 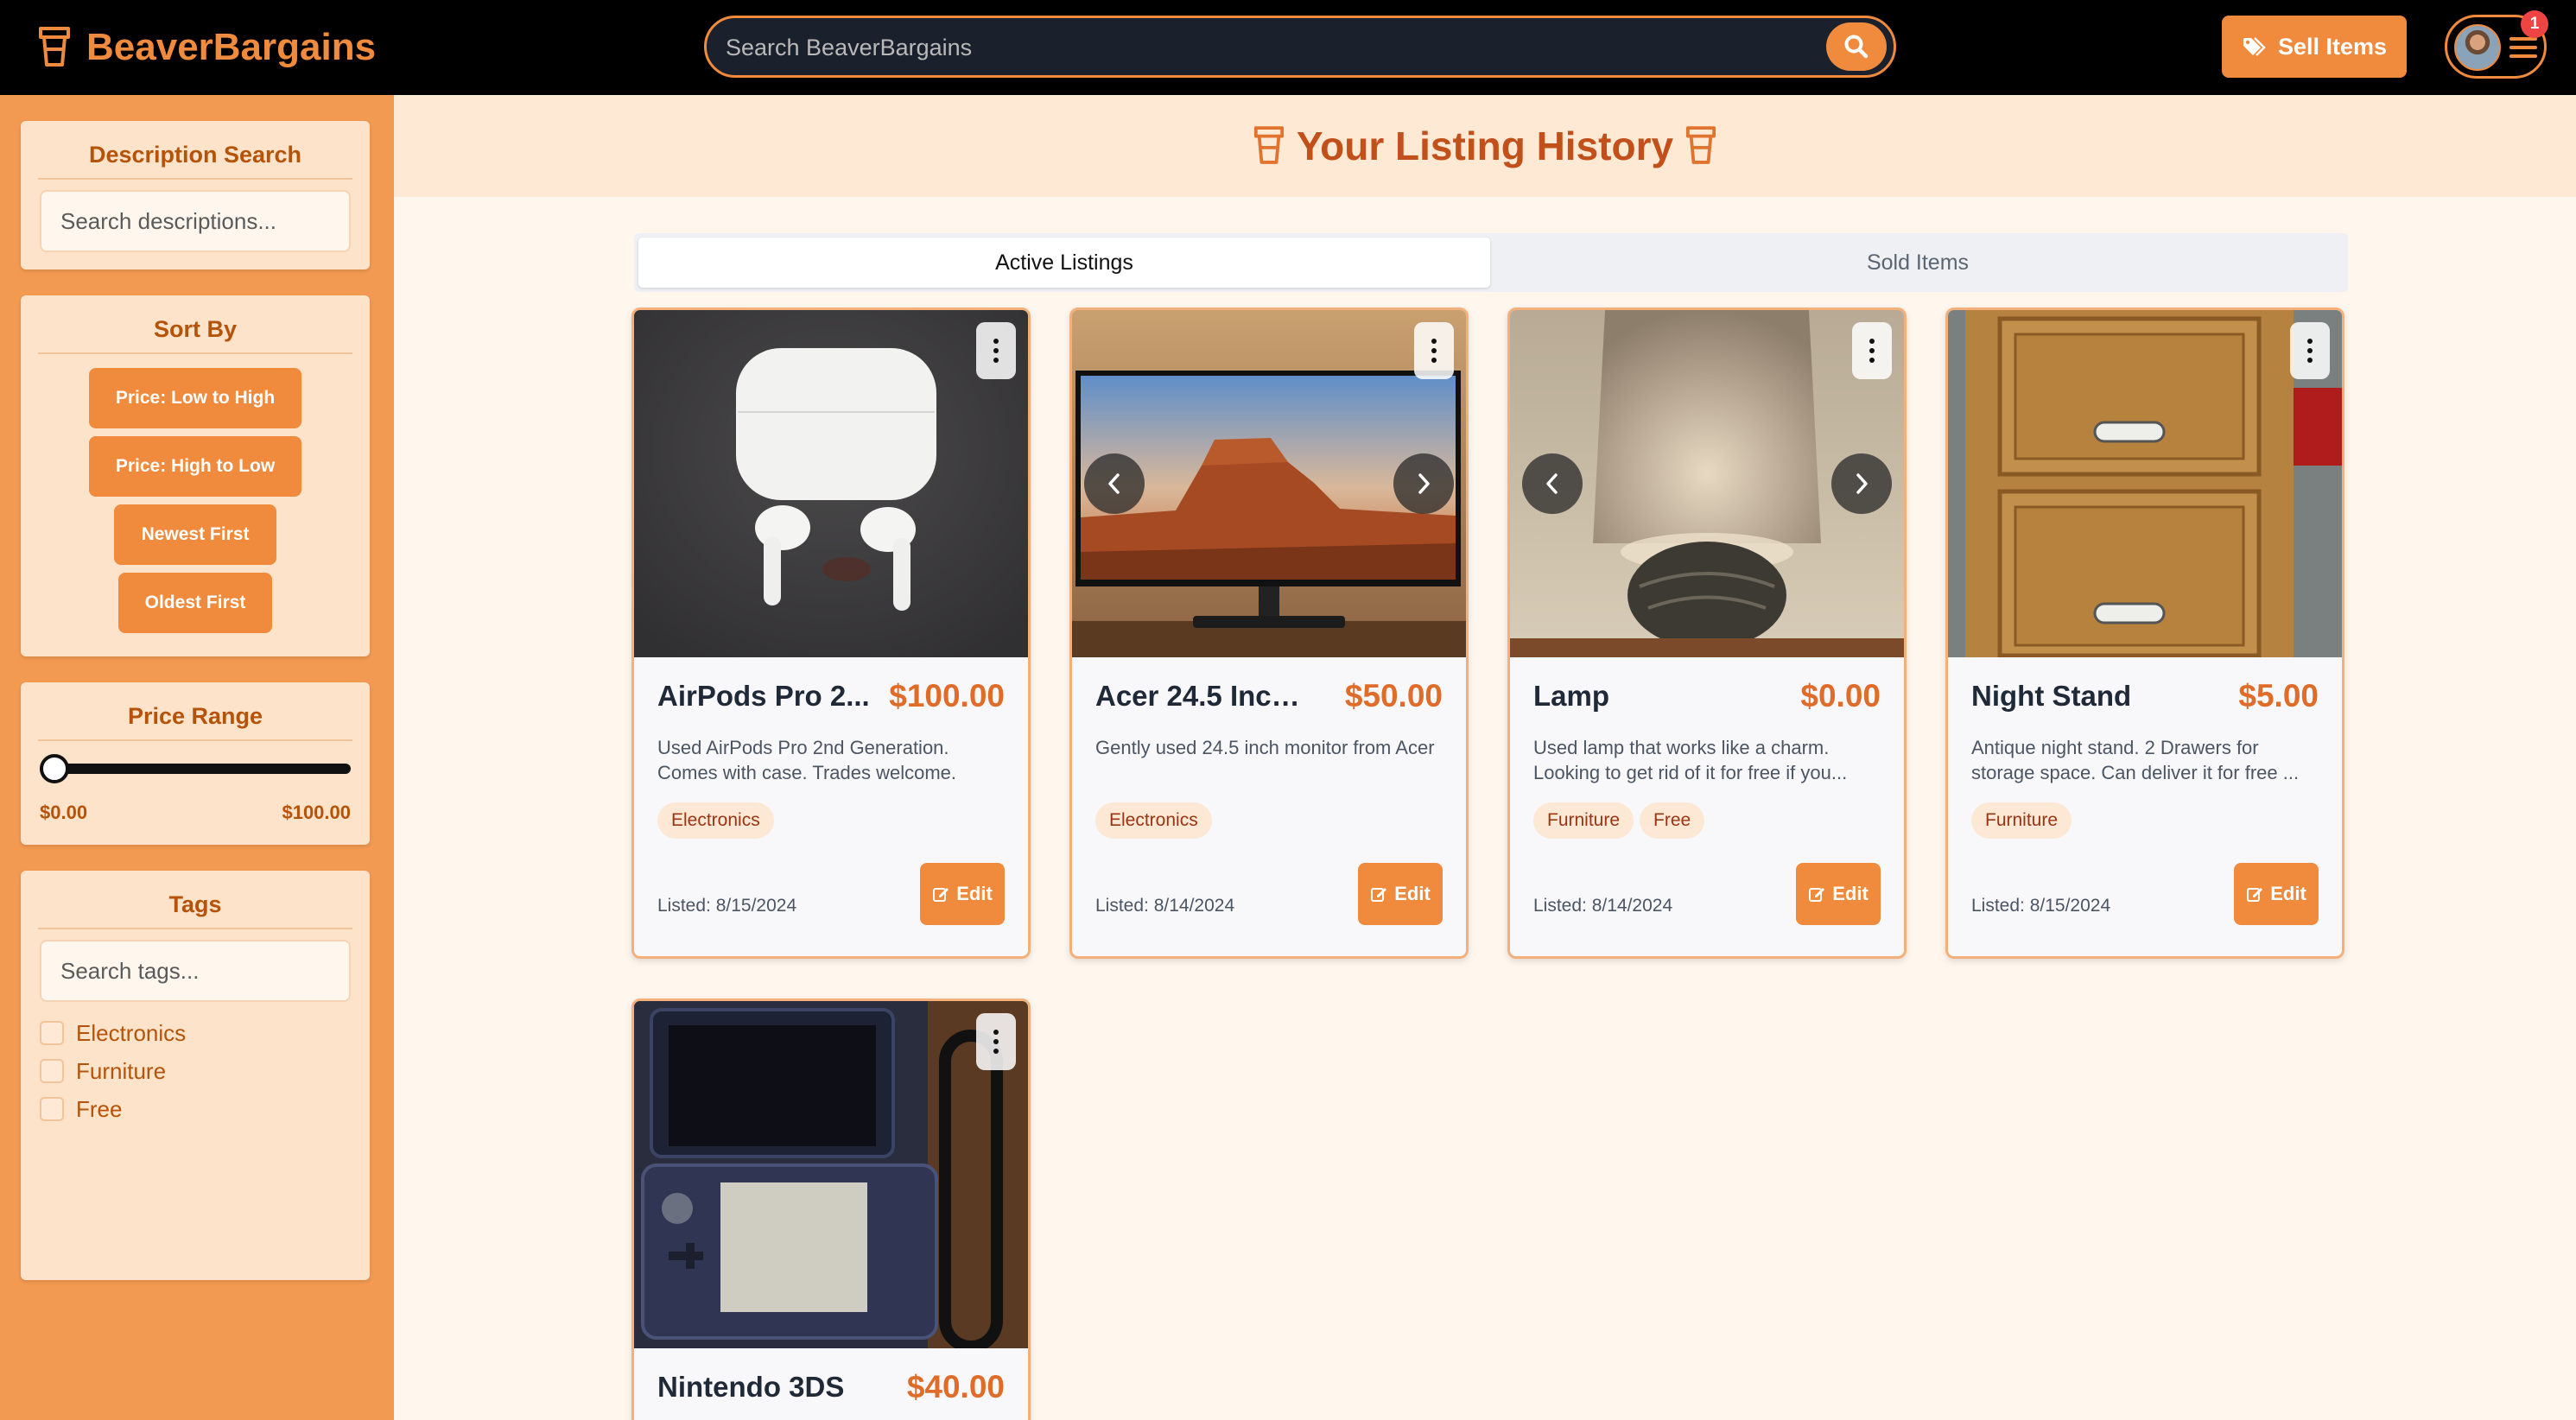 What do you see at coordinates (1491, 262) in the screenshot?
I see `listing-tabs: Active Listings Sold Items` at bounding box center [1491, 262].